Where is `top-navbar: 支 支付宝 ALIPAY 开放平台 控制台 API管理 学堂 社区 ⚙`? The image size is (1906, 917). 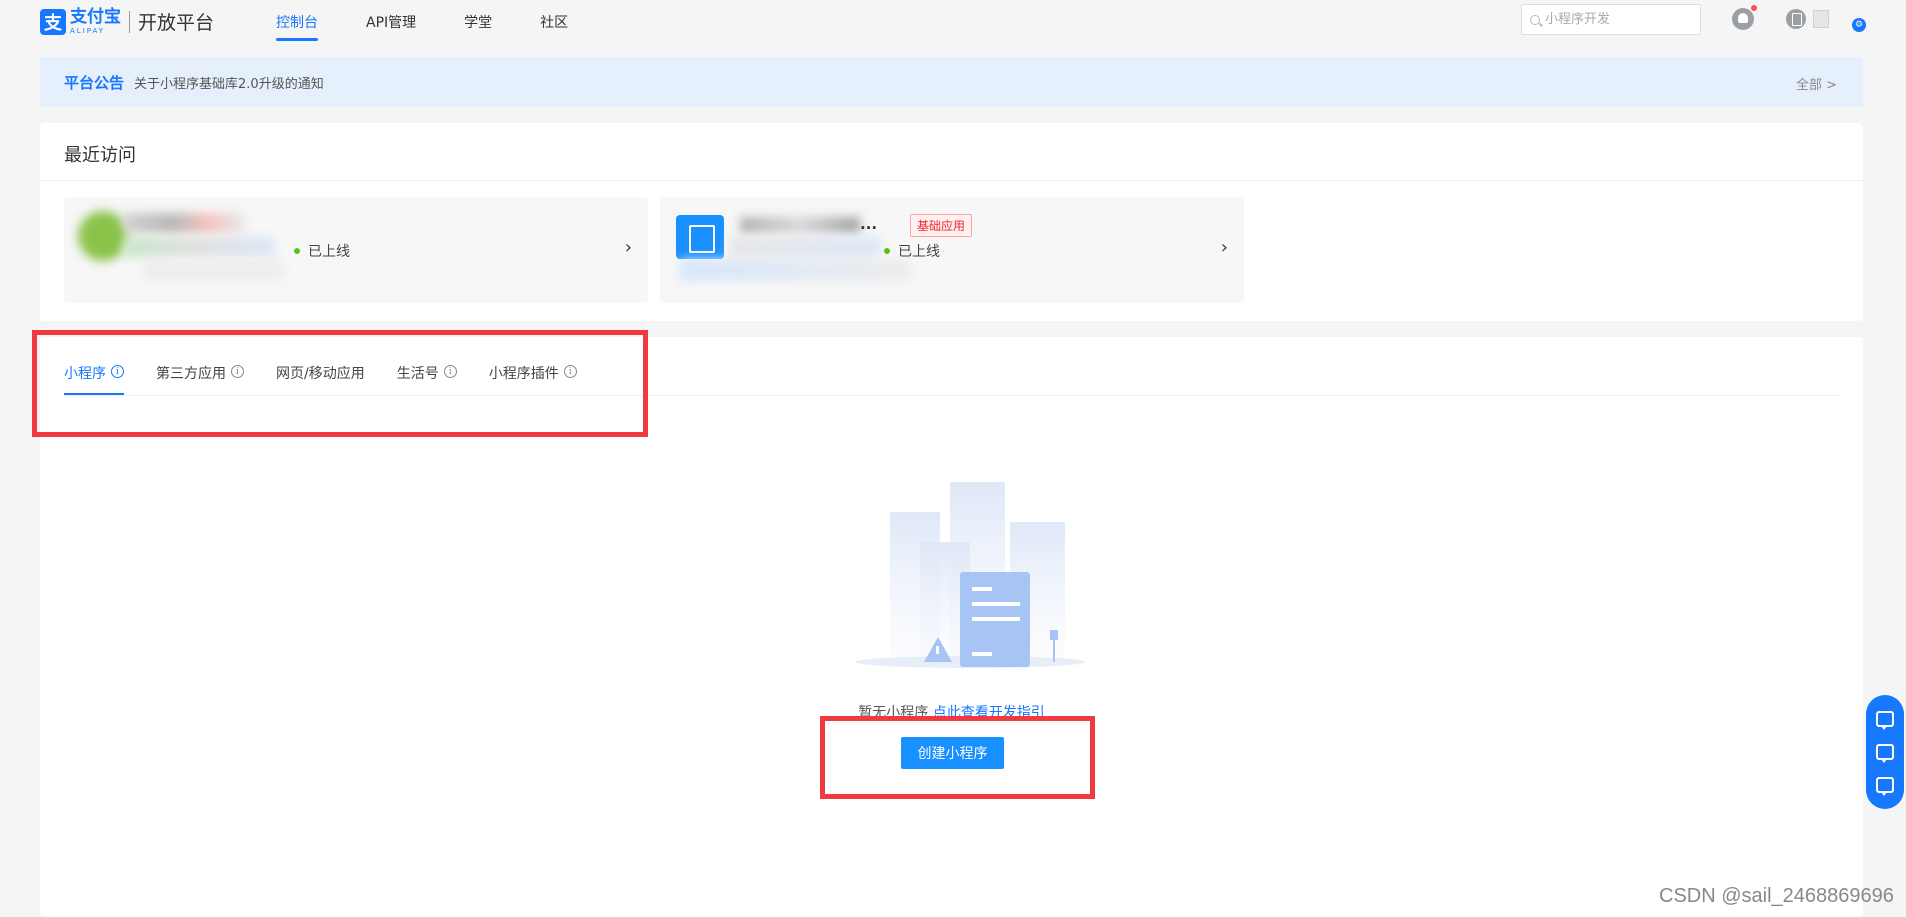
top-navbar: 支 支付宝 ALIPAY 开放平台 控制台 API管理 学堂 社区 ⚙ is located at coordinates (953, 22).